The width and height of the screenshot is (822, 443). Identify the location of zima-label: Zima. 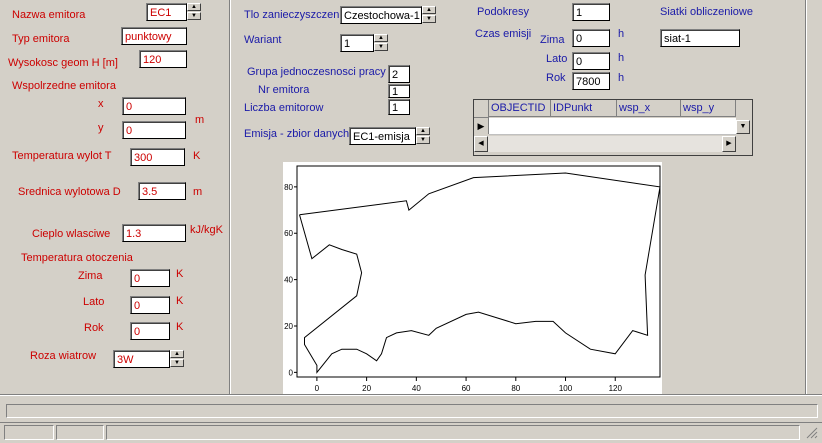
(90, 276).